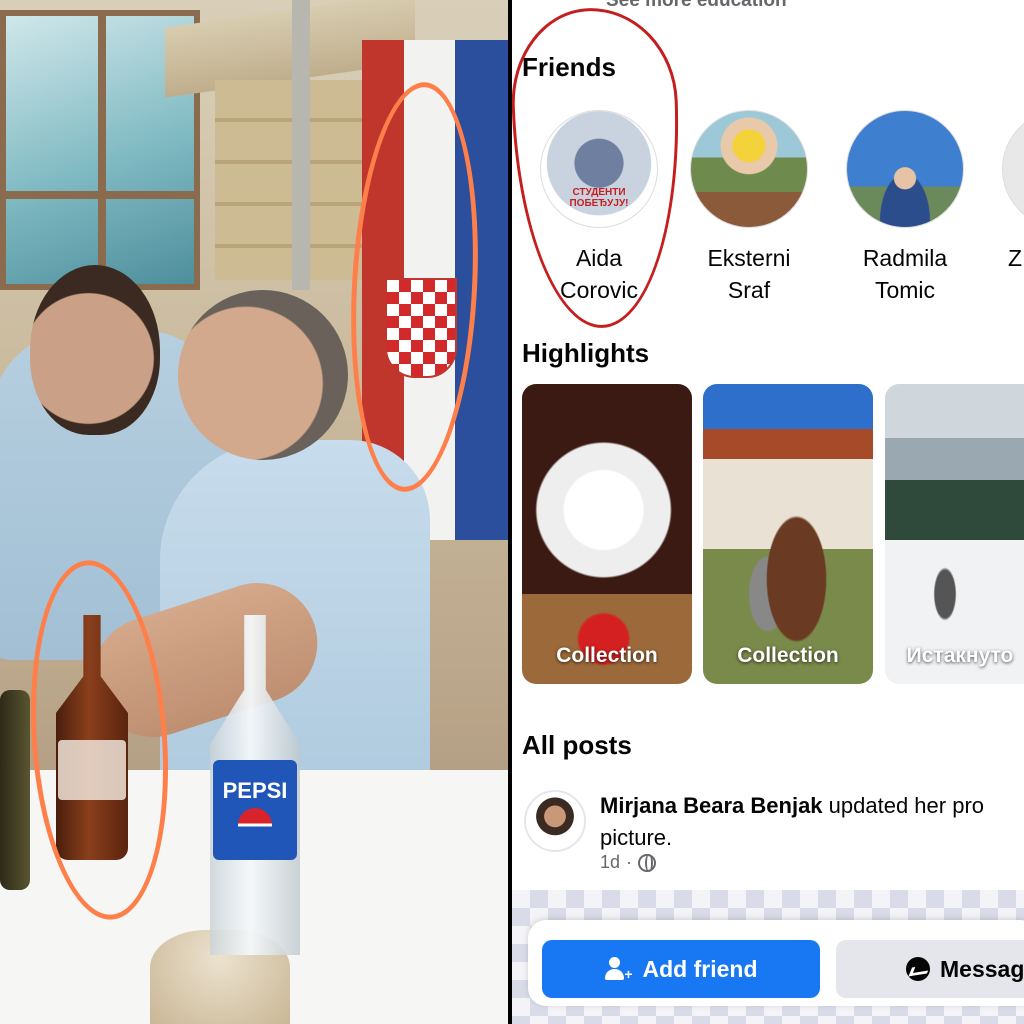 The width and height of the screenshot is (1024, 1024). I want to click on friend-first-name: Eksterni, so click(749, 258).